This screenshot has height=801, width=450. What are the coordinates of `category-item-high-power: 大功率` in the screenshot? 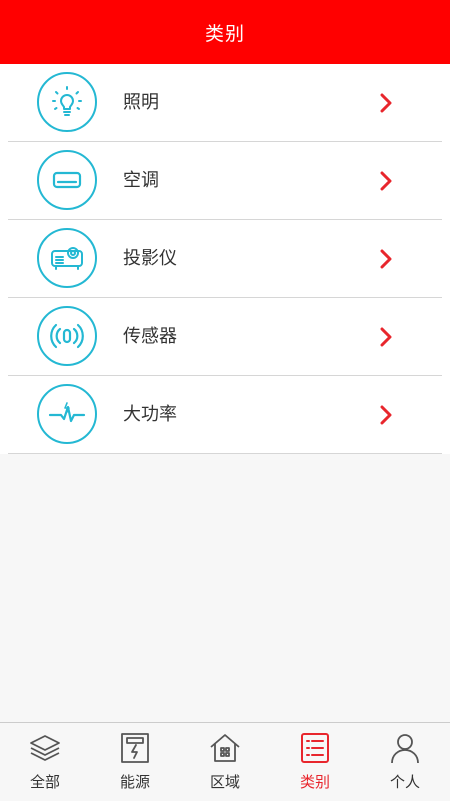 It's located at (225, 415).